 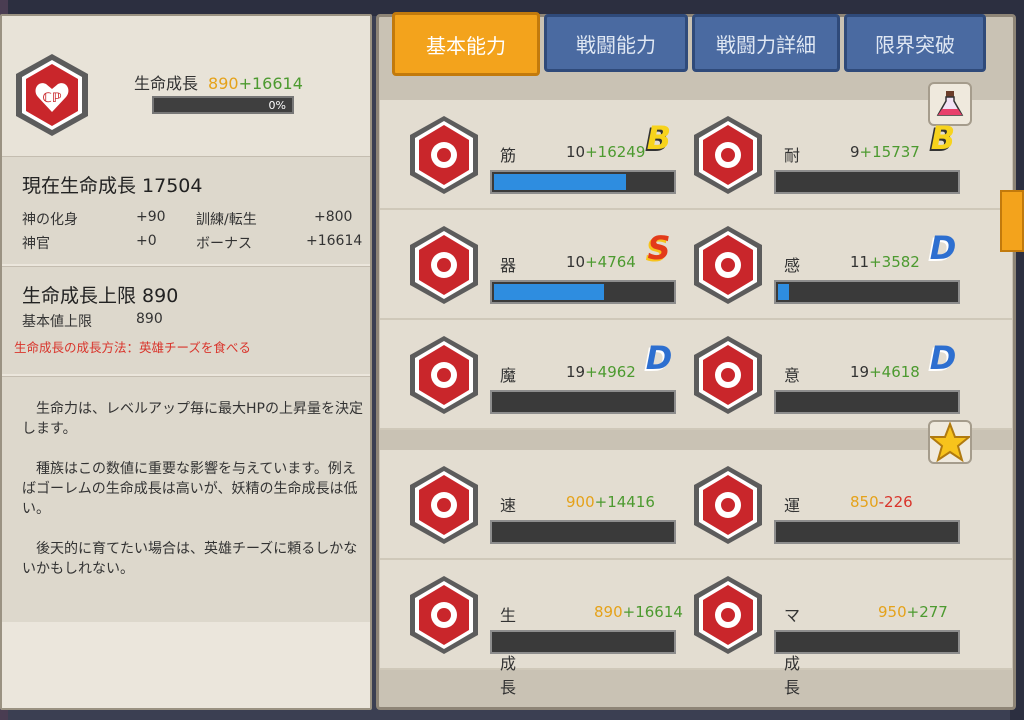 I want to click on body-torso-icon, so click(x=728, y=155).